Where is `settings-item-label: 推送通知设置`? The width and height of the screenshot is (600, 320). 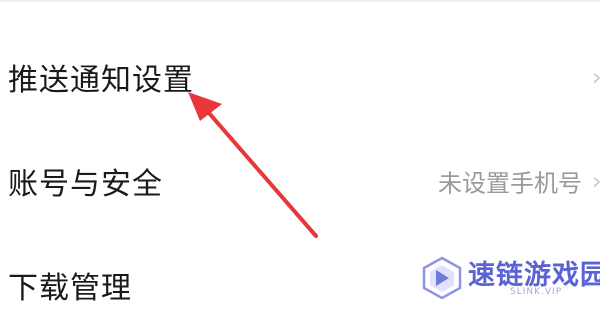 settings-item-label: 推送通知设置 is located at coordinates (101, 80).